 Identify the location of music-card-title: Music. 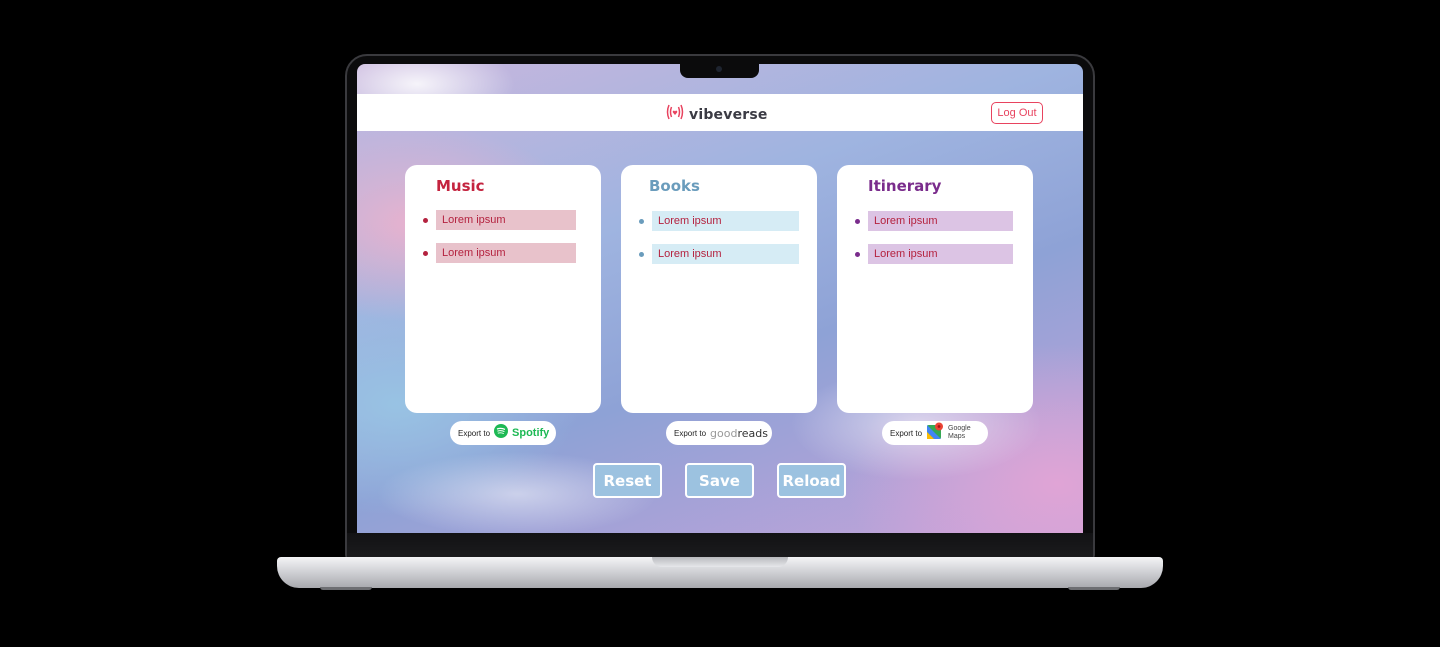
(460, 186).